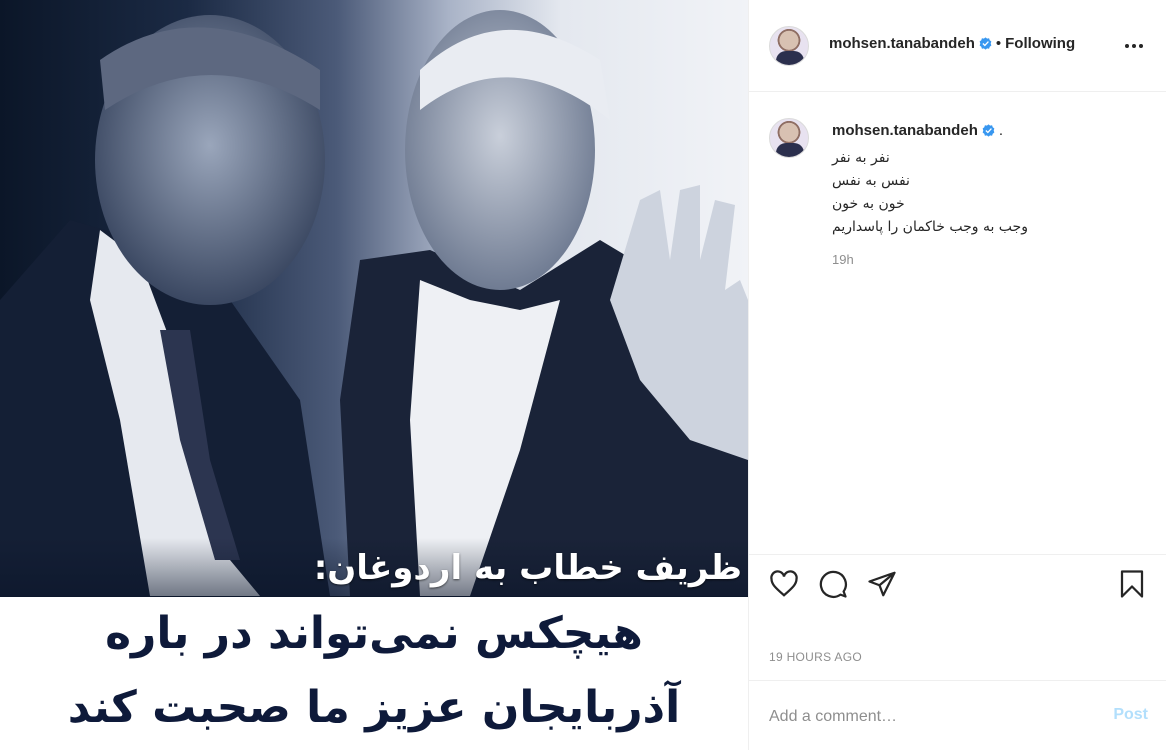 This screenshot has height=750, width=1166. I want to click on share-icon, so click(883, 585).